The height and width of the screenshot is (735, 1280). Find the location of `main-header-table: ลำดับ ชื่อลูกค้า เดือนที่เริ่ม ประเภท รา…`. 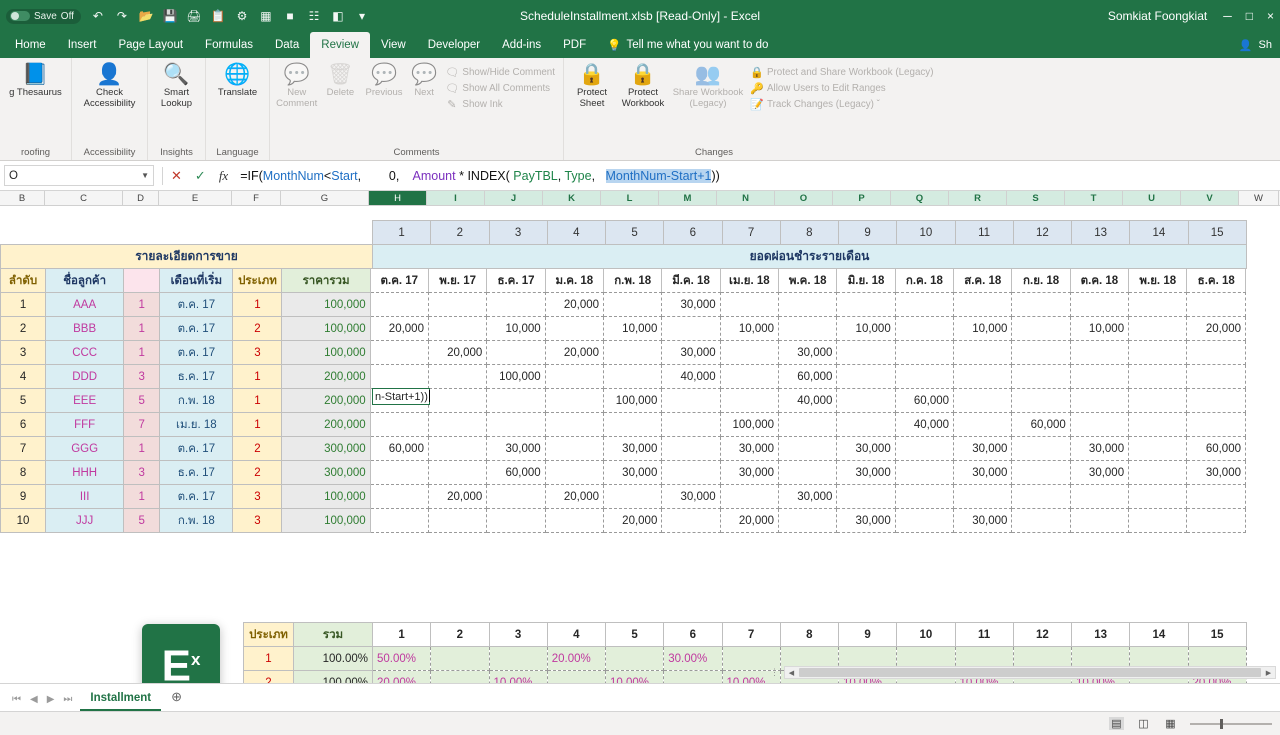

main-header-table: ลำดับ ชื่อลูกค้า เดือนที่เริ่ม ประเภท รา… is located at coordinates (623, 280).